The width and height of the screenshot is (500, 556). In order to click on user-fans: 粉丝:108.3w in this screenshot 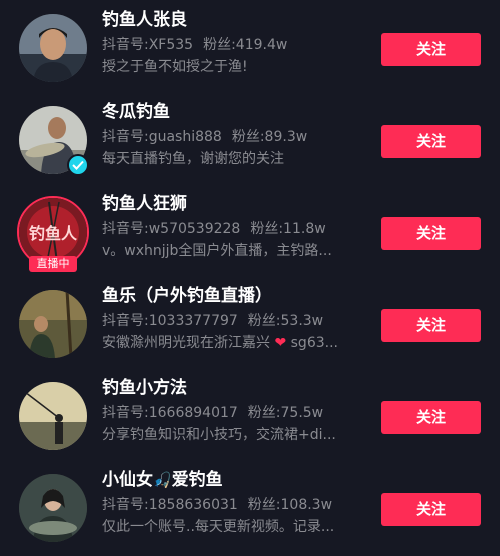, I will do `click(290, 505)`.